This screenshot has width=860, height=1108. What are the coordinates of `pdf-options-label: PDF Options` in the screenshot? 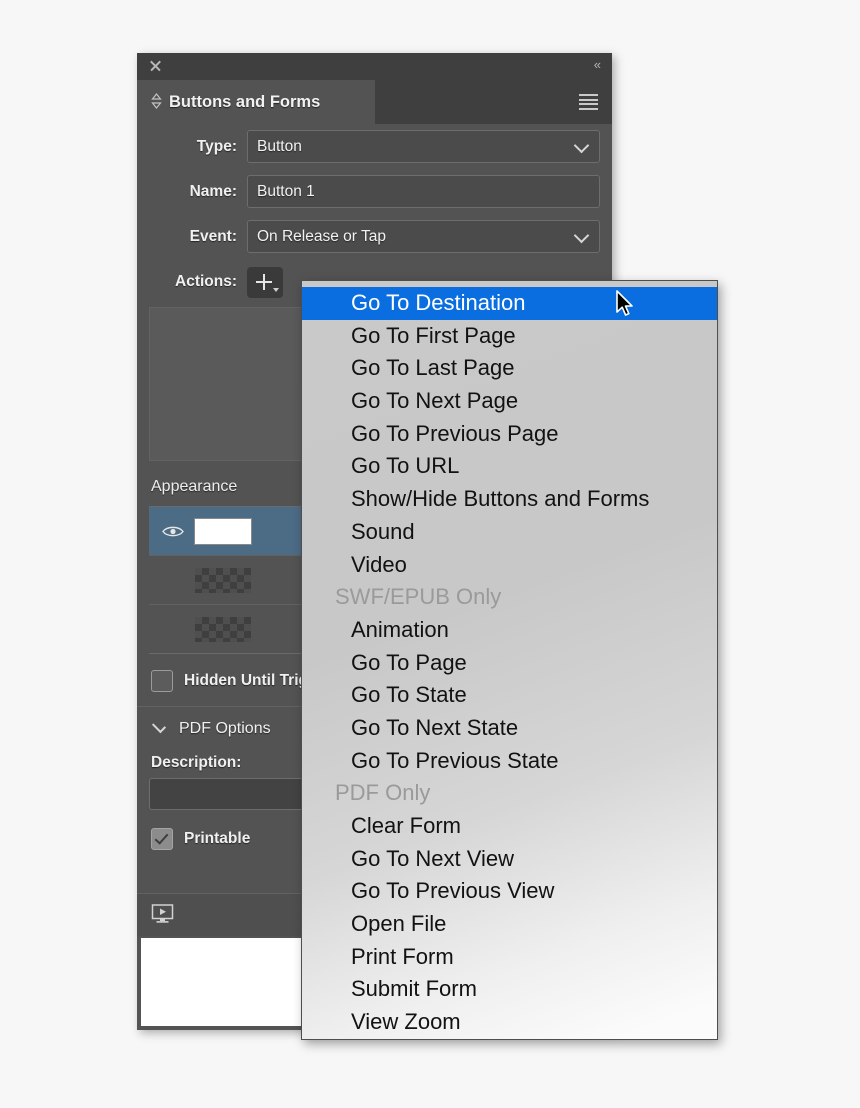 It's located at (225, 728).